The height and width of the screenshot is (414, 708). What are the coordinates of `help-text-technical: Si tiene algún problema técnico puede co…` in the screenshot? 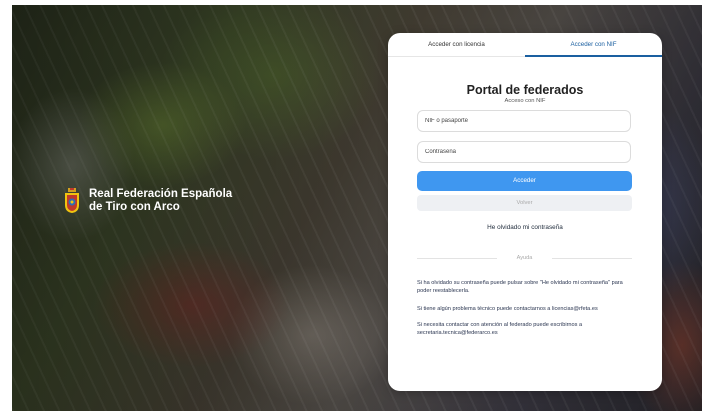 It's located at (507, 309).